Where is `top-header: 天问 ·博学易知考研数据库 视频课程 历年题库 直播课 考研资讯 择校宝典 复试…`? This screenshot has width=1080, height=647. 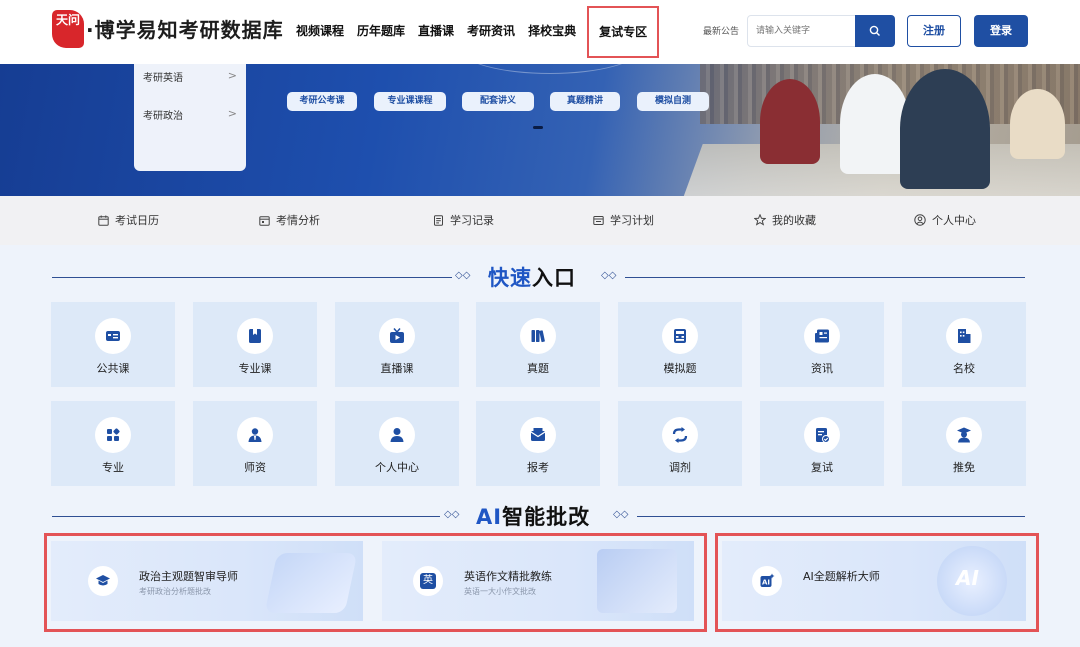
top-header: 天问 ·博学易知考研数据库 视频课程 历年题库 直播课 考研资讯 择校宝典 复试… is located at coordinates (540, 32).